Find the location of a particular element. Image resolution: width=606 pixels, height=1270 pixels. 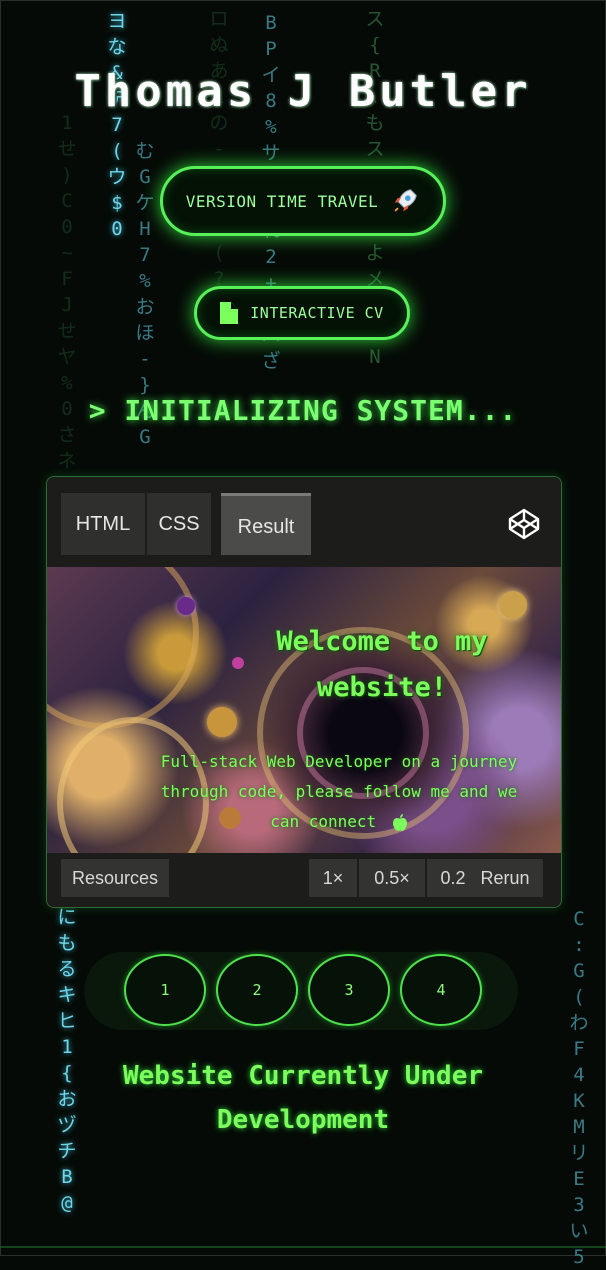

rocket-icon is located at coordinates (406, 200).